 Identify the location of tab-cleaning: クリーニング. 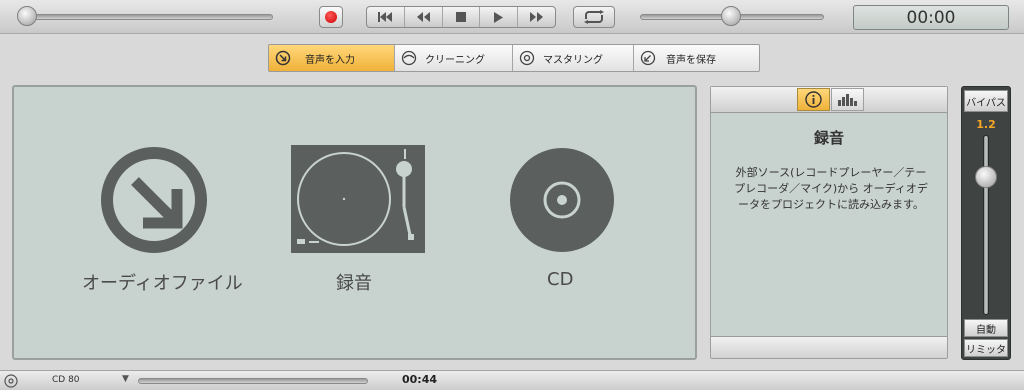
(454, 58).